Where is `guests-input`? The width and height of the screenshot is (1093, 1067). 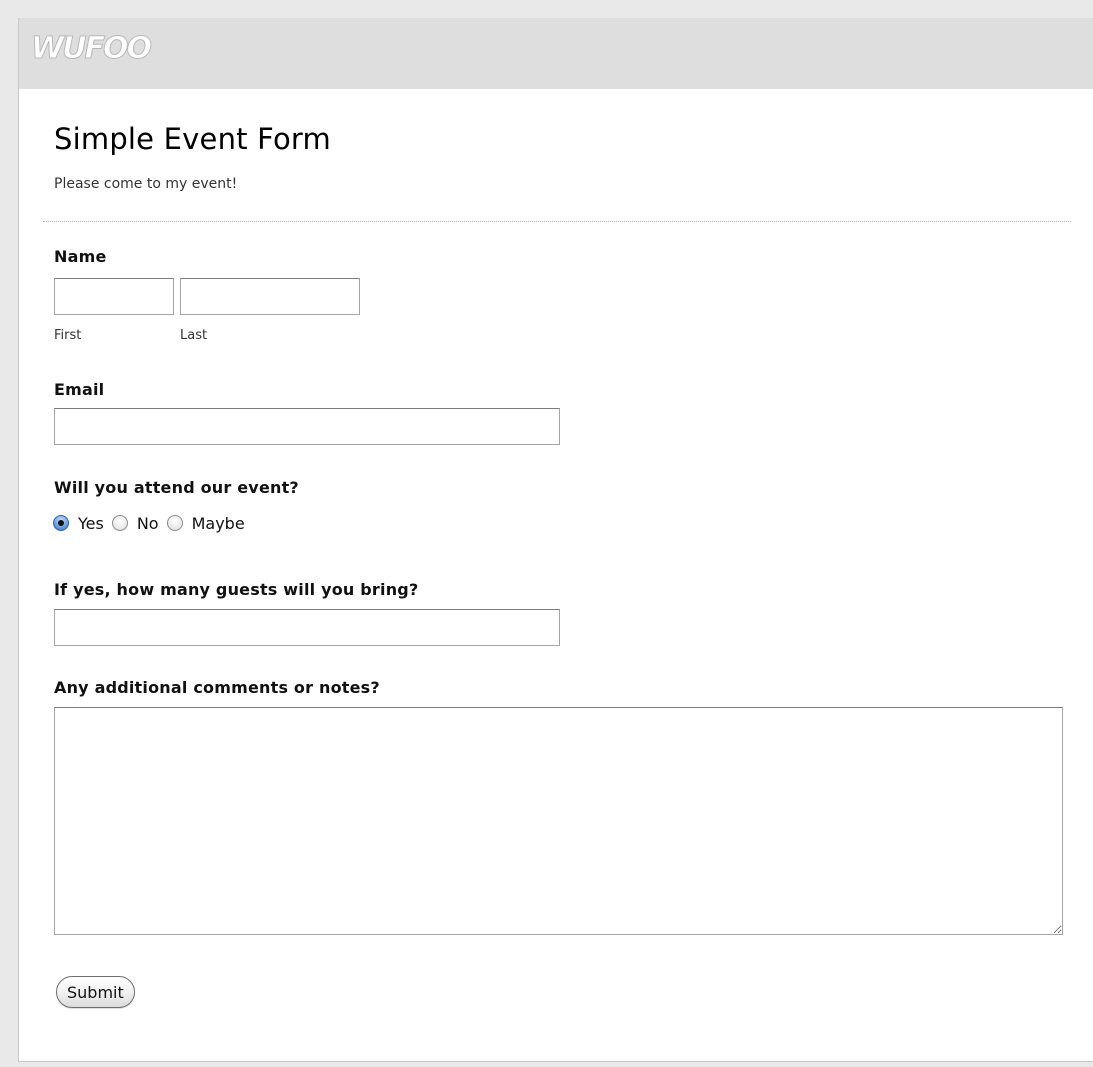
guests-input is located at coordinates (307, 627).